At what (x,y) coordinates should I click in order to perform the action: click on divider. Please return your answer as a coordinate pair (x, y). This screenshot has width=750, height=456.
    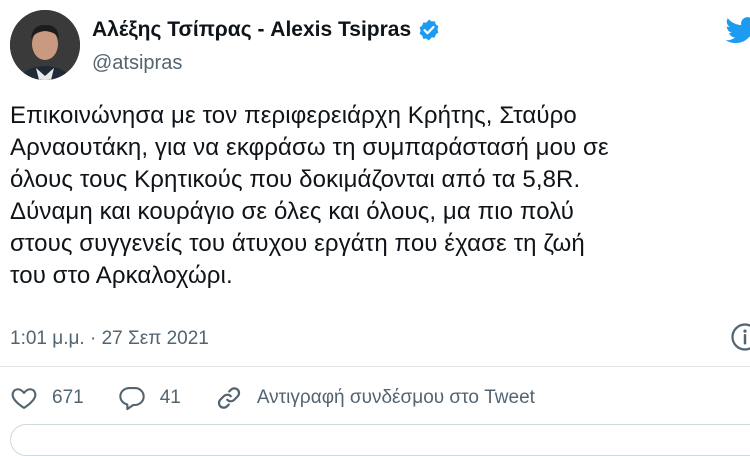
    Looking at the image, I should click on (375, 366).